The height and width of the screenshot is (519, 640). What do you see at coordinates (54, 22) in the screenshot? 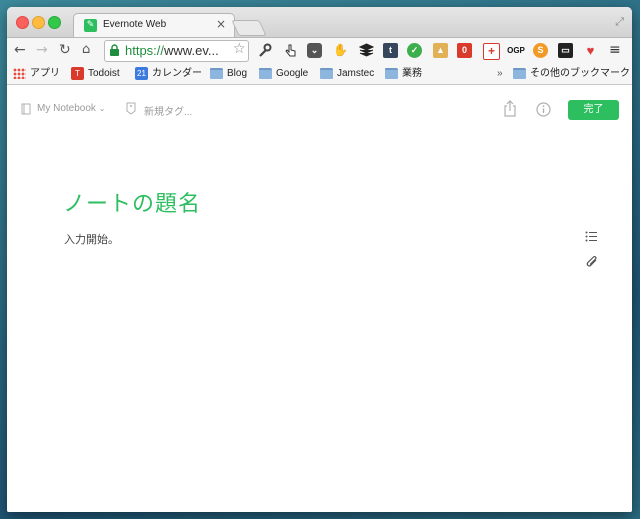
I see `window-maximize-button` at bounding box center [54, 22].